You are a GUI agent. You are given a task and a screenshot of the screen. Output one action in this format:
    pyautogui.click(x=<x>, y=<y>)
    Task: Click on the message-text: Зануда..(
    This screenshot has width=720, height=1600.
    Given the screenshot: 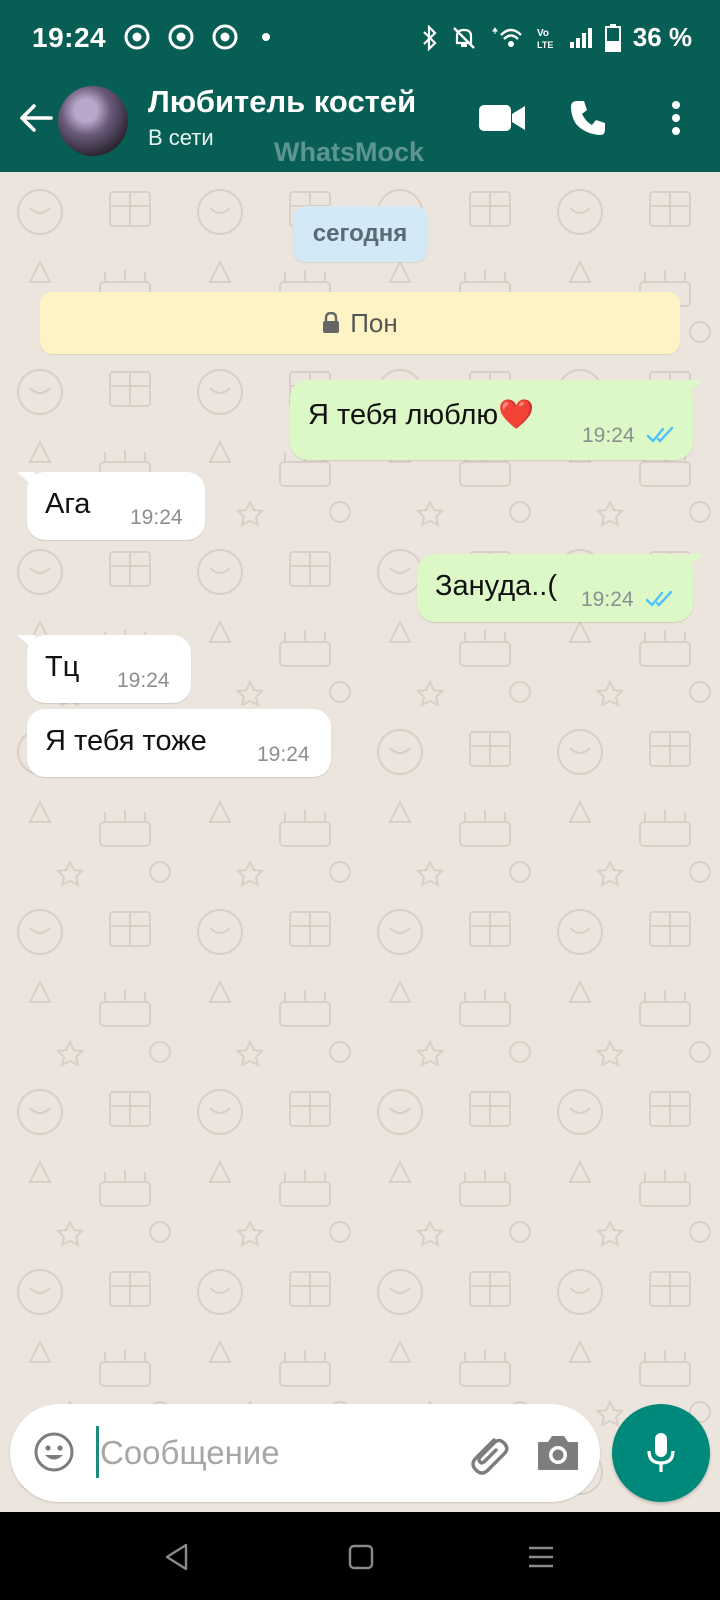 What is the action you would take?
    pyautogui.click(x=496, y=586)
    